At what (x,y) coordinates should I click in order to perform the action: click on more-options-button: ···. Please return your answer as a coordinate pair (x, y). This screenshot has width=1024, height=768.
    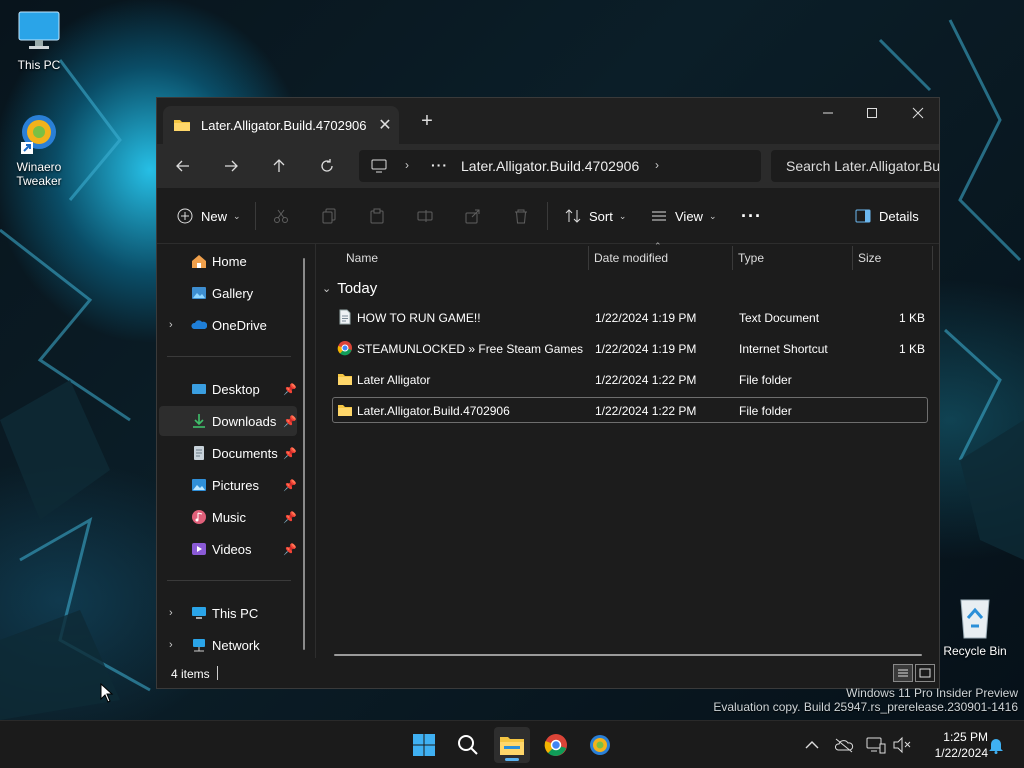
    Looking at the image, I should click on (751, 216).